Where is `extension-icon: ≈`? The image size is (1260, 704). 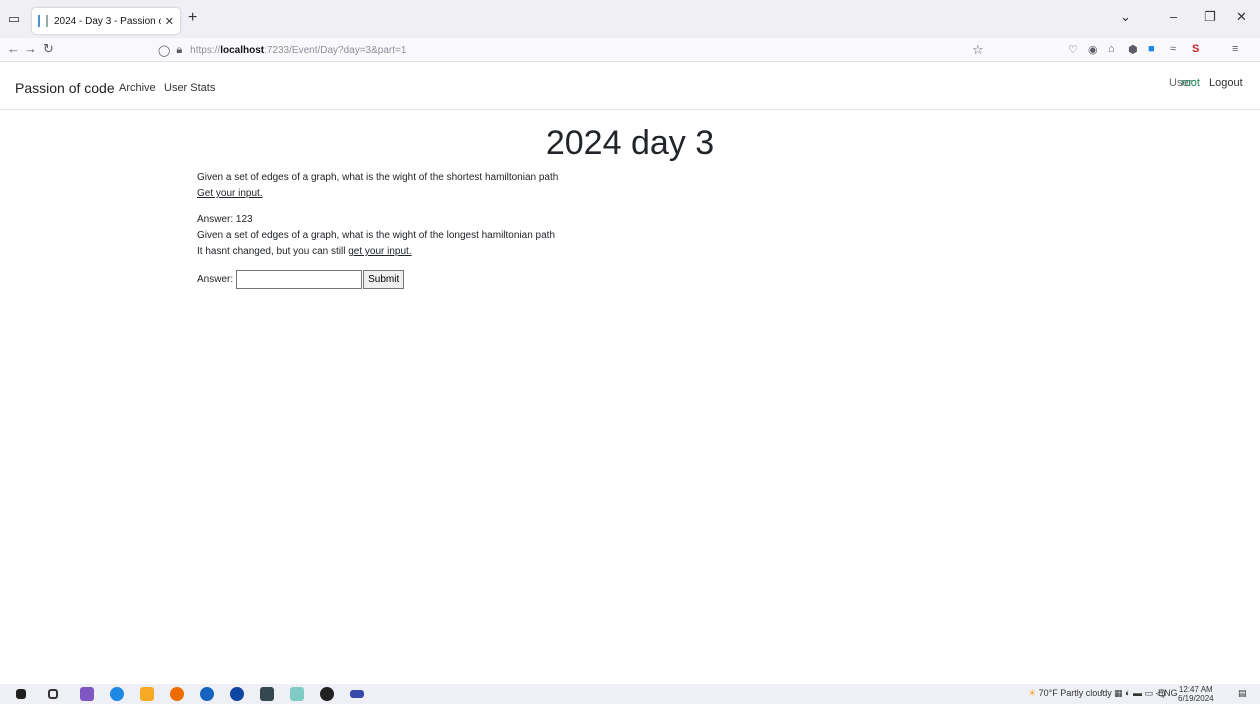
extension-icon: ≈ is located at coordinates (1173, 49).